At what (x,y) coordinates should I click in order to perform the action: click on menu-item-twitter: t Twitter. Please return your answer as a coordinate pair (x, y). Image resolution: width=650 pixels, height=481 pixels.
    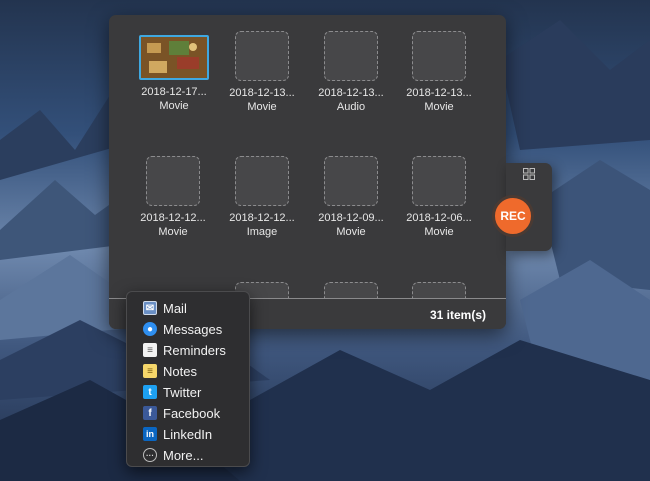
    Looking at the image, I should click on (172, 392).